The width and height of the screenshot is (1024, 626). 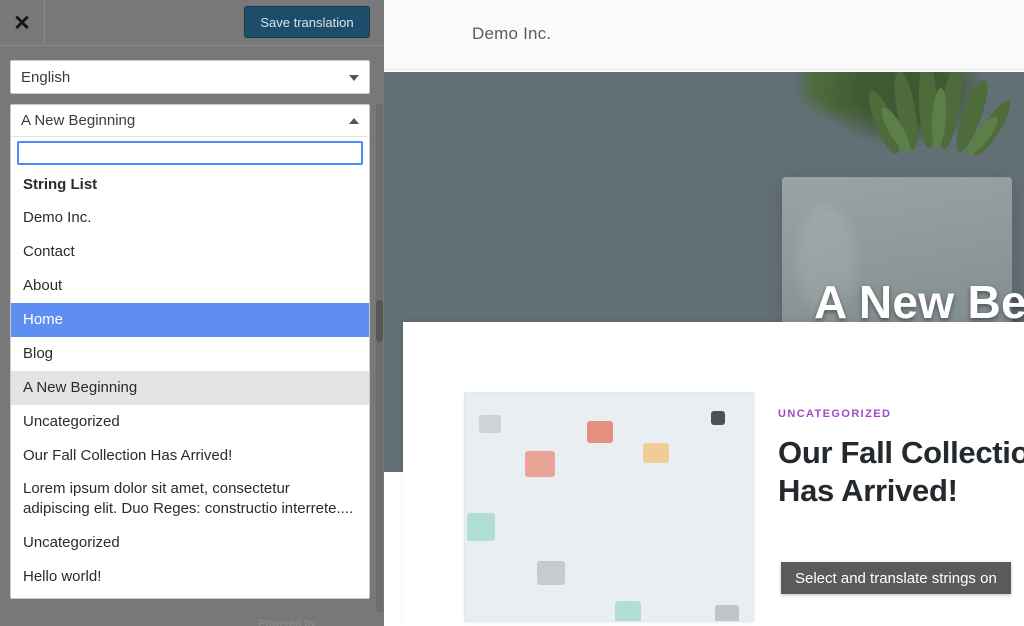 I want to click on language-select: English, so click(x=190, y=77).